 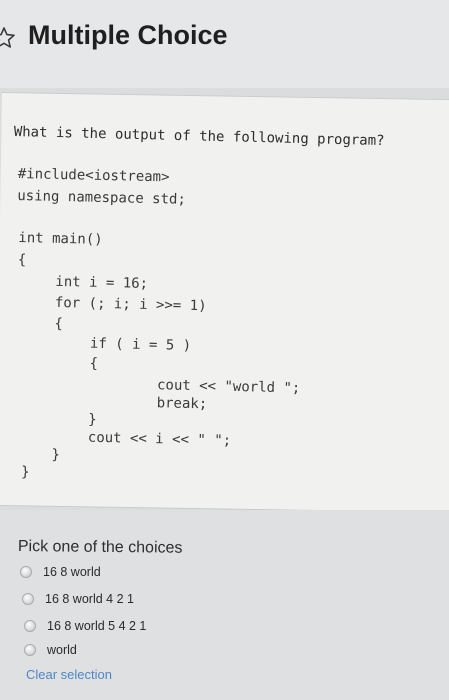 I want to click on choice-option-3: 16 8 world 5 4 2 1, so click(x=85, y=626).